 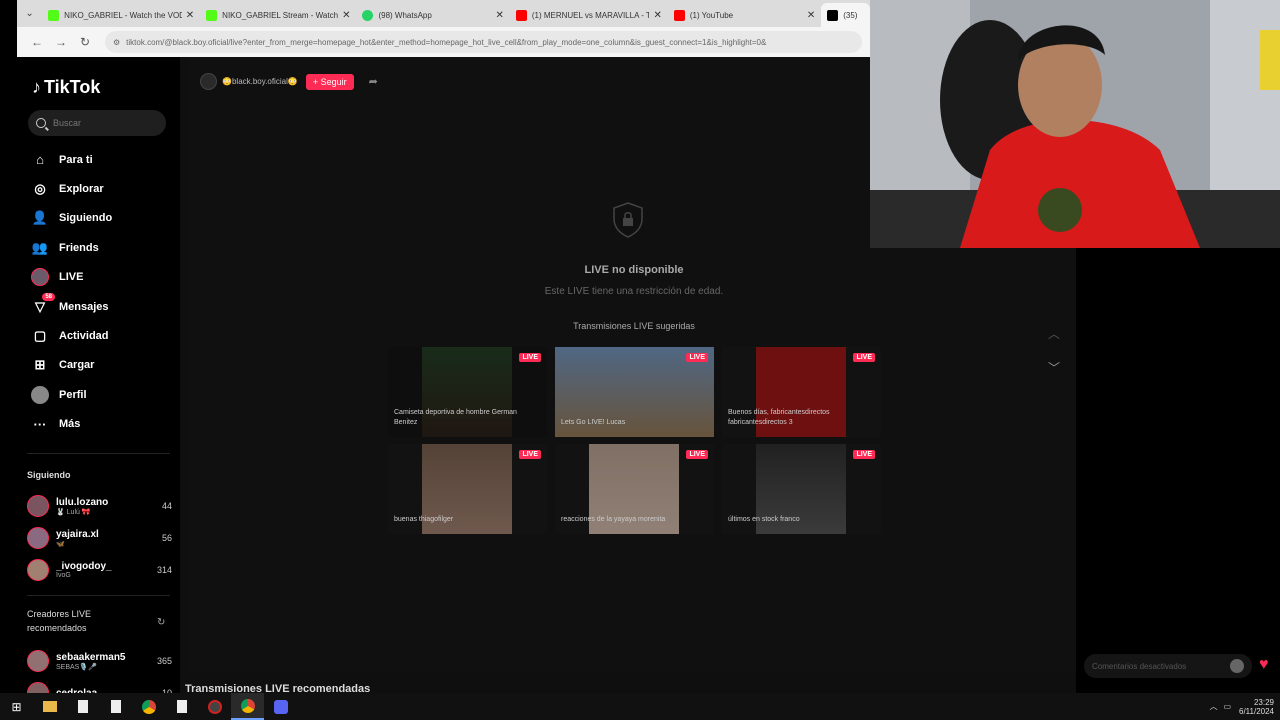 I want to click on forward-icon: →, so click(x=61, y=42).